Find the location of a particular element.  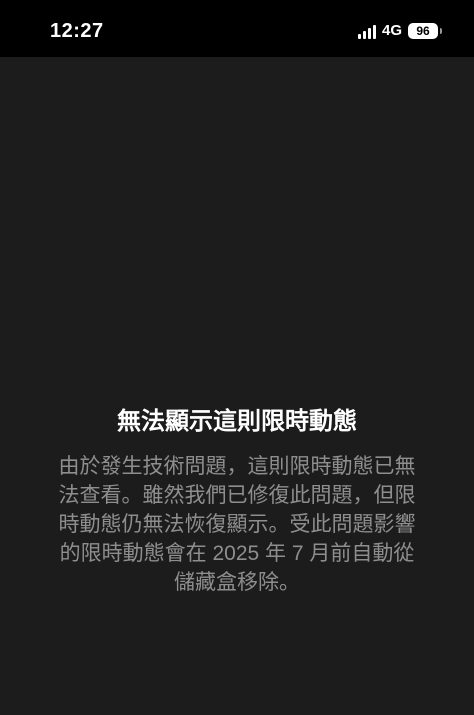

battery-cap is located at coordinates (441, 31).